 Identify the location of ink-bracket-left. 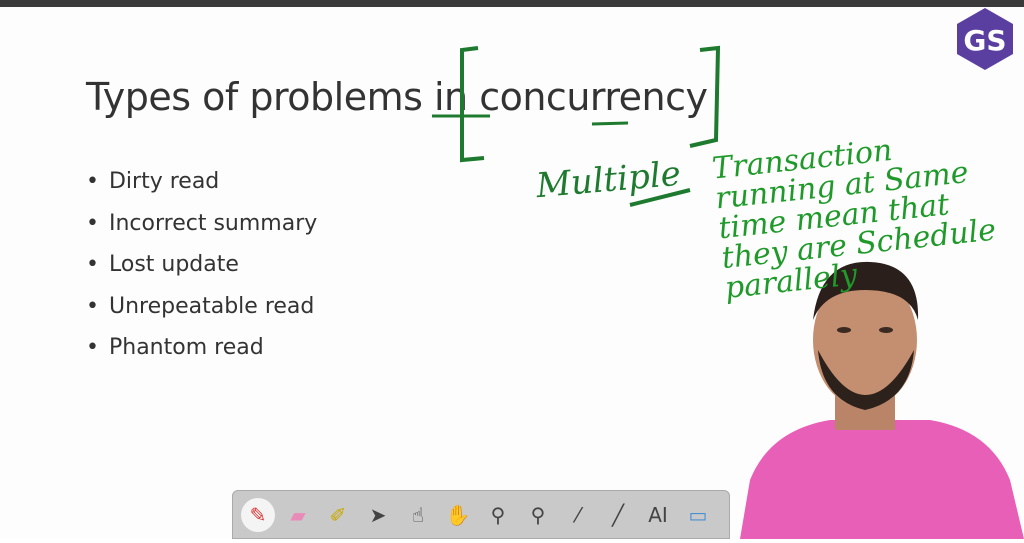
(472, 104).